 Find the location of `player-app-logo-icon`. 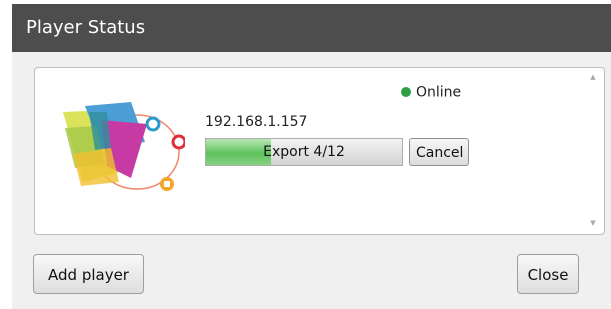

player-app-logo-icon is located at coordinates (124, 146).